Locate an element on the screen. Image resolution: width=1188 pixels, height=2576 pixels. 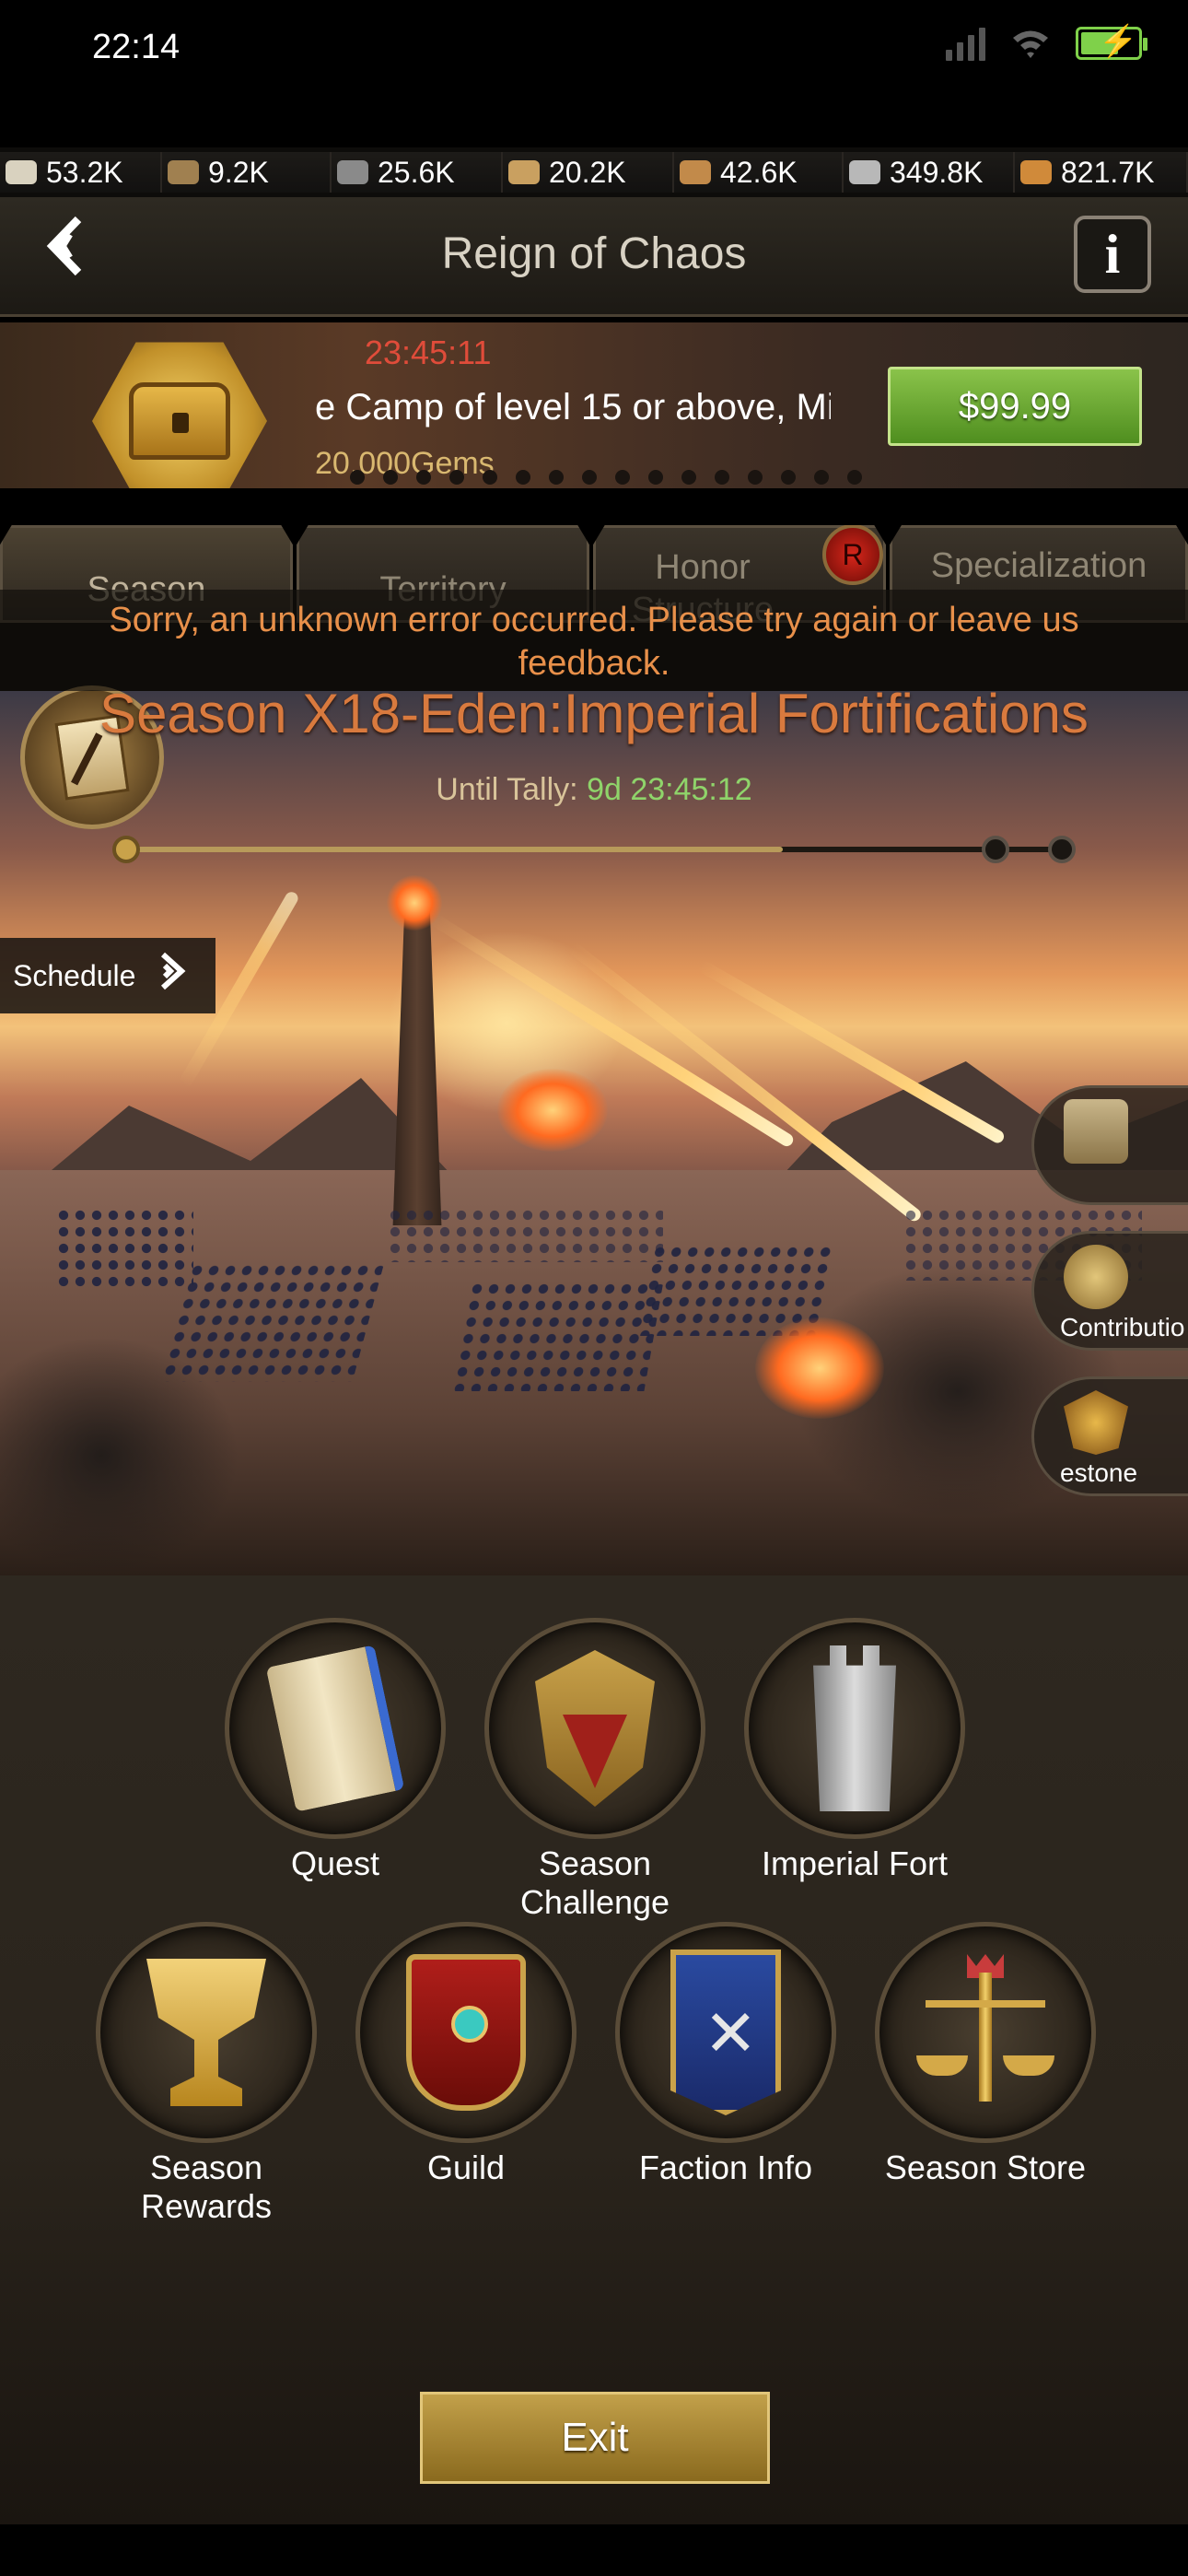
resource-item: 53.2K is located at coordinates (81, 172).